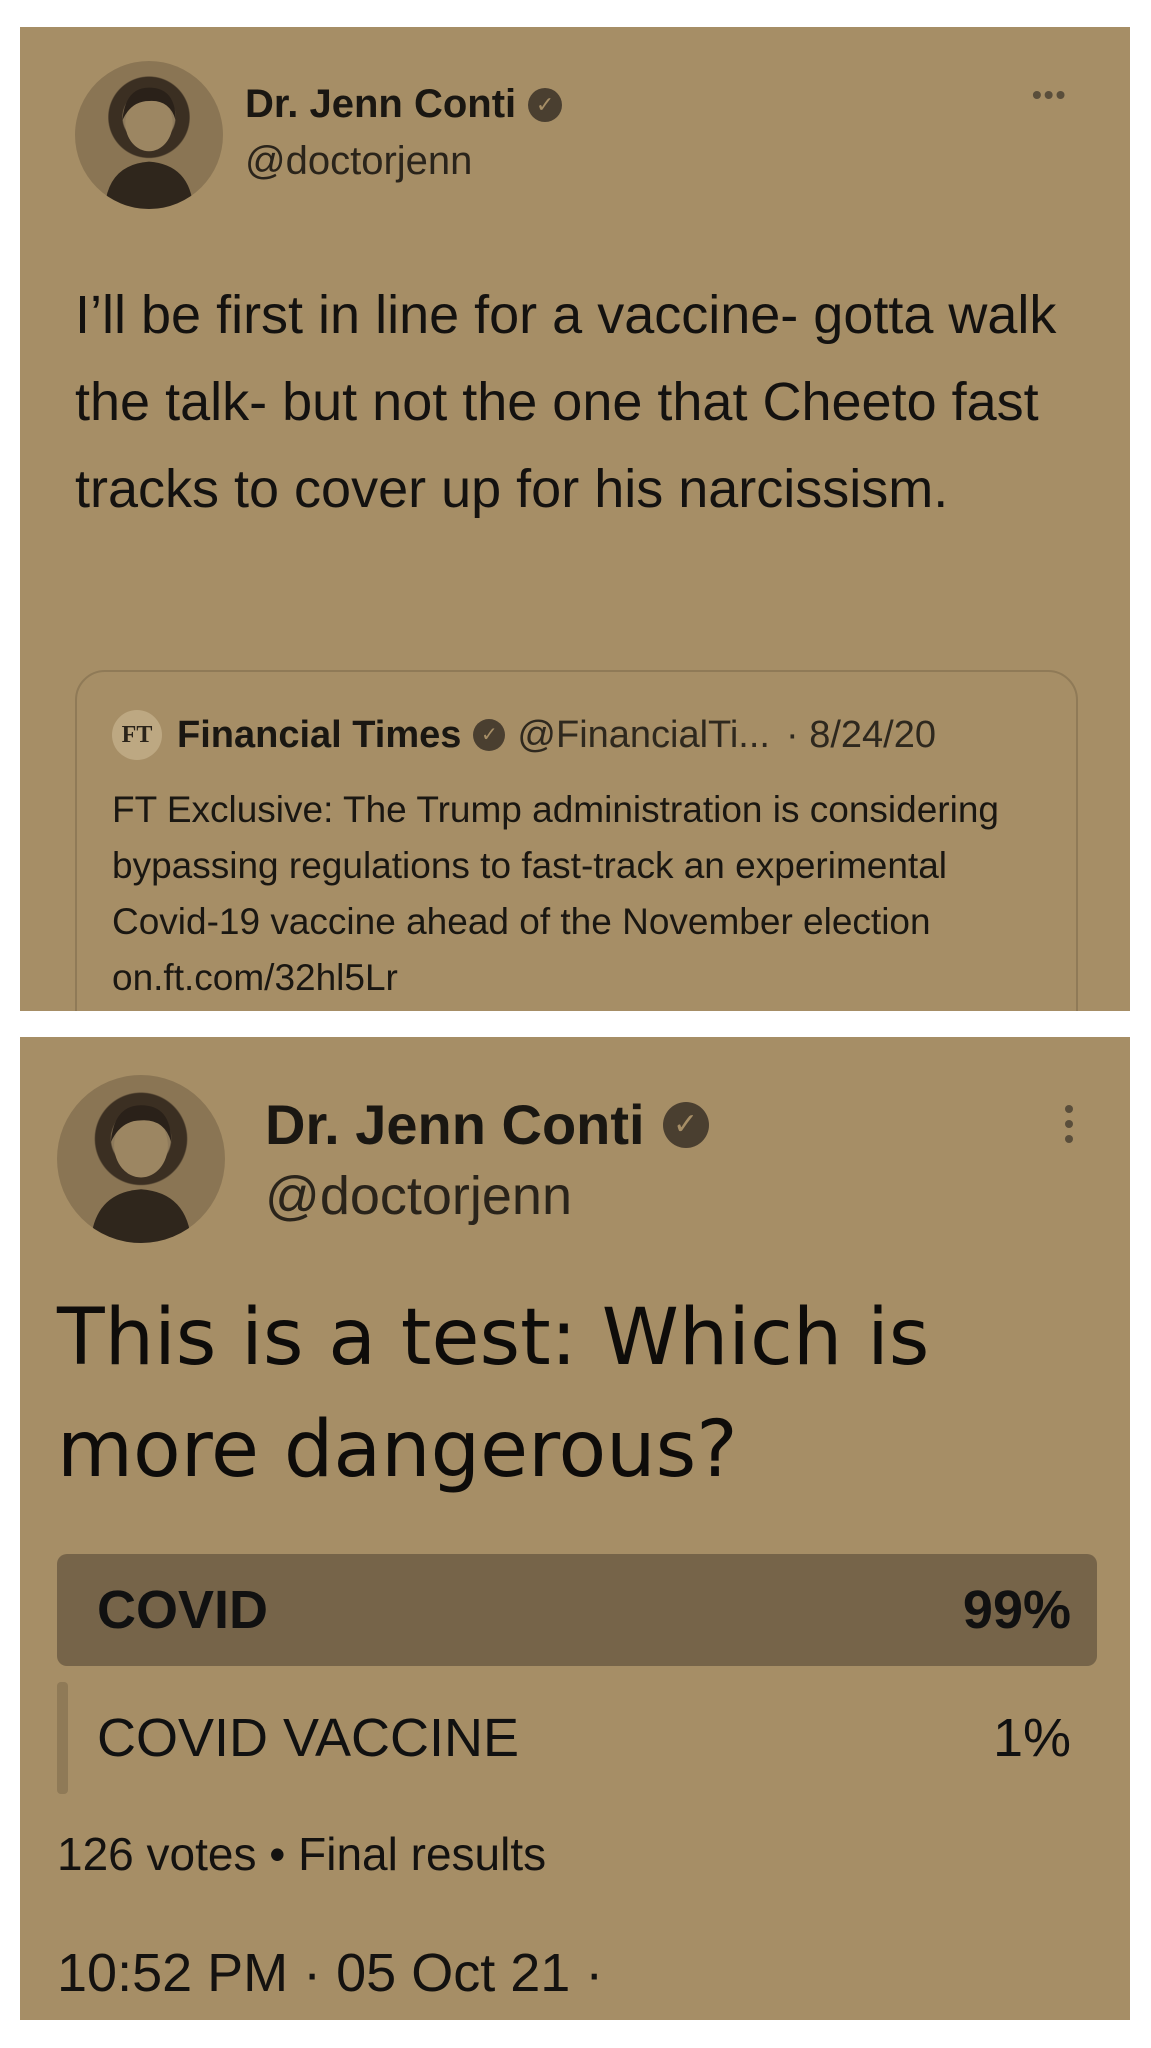 This screenshot has width=1151, height=2048. I want to click on tweet-text: This is a test: Which is more dangerous?, so click(493, 1394).